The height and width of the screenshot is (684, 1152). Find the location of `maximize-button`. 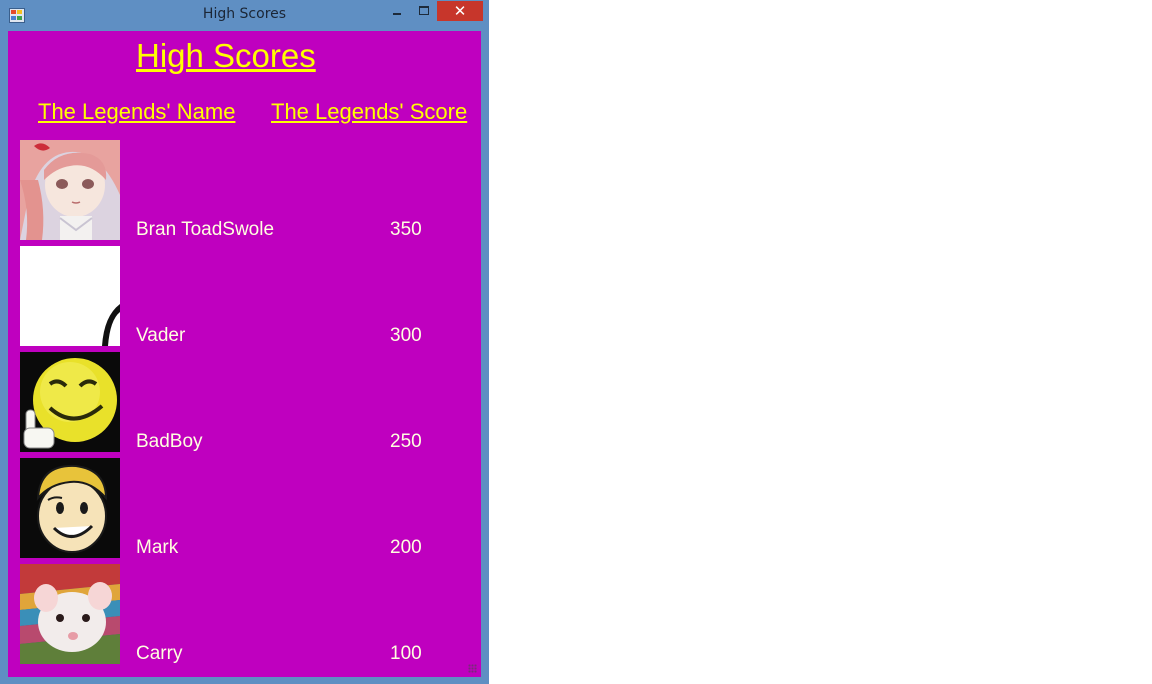

maximize-button is located at coordinates (424, 11).